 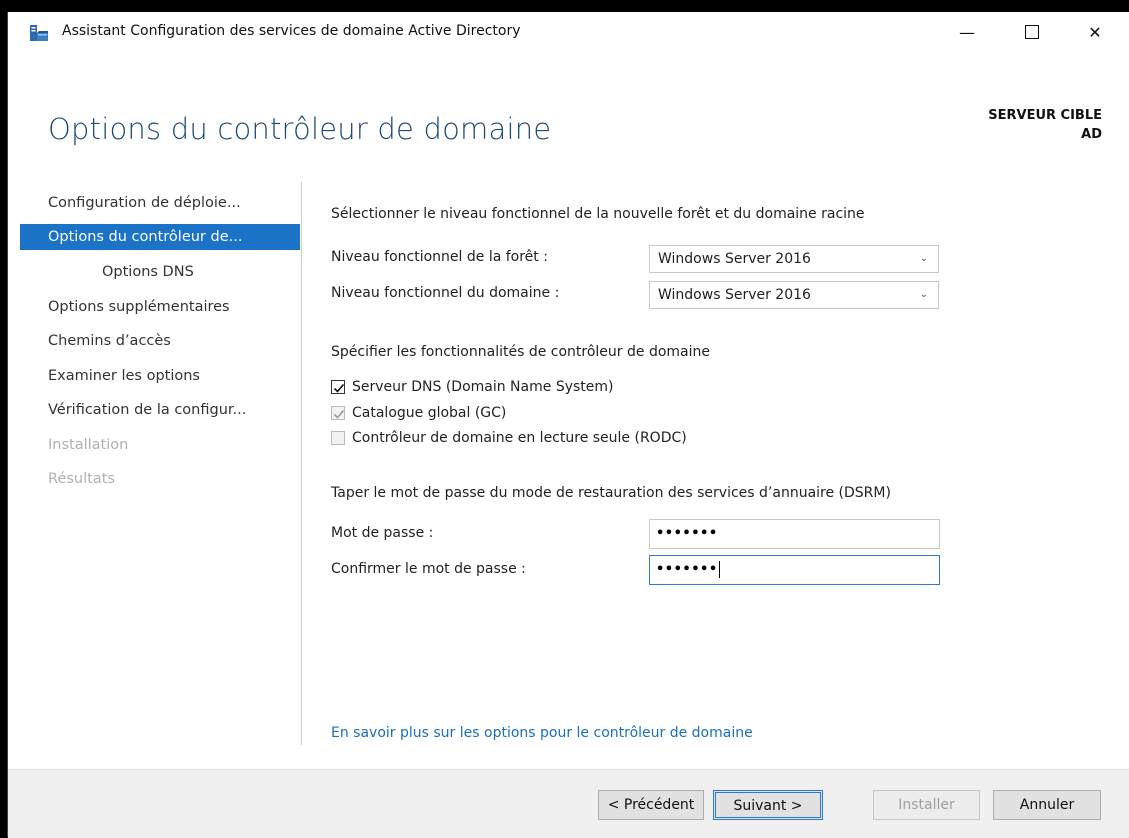 What do you see at coordinates (1045, 115) in the screenshot?
I see `target-server-label: SERVEUR CIBLE` at bounding box center [1045, 115].